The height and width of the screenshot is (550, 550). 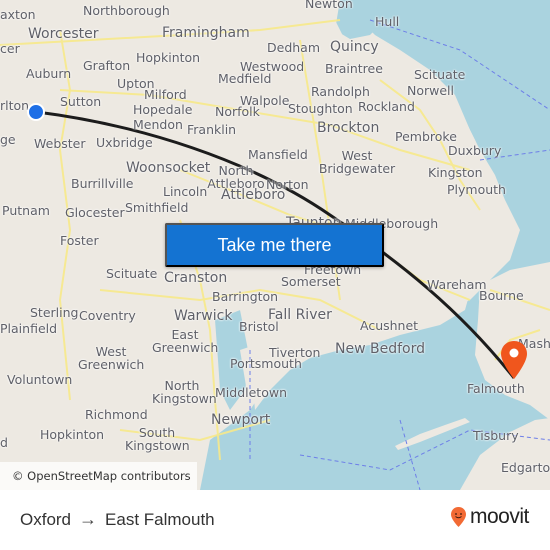 I want to click on place-label: South Kingstown, so click(x=157, y=439).